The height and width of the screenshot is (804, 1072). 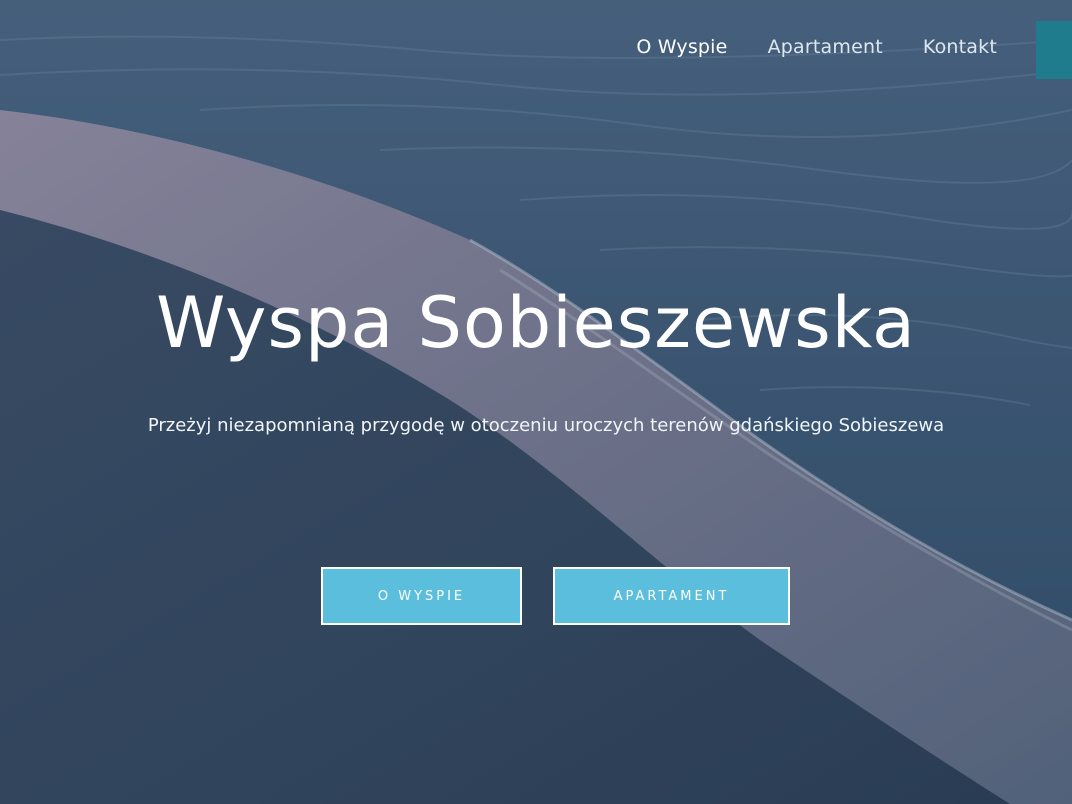 What do you see at coordinates (1054, 50) in the screenshot?
I see `menu-toggle-icon` at bounding box center [1054, 50].